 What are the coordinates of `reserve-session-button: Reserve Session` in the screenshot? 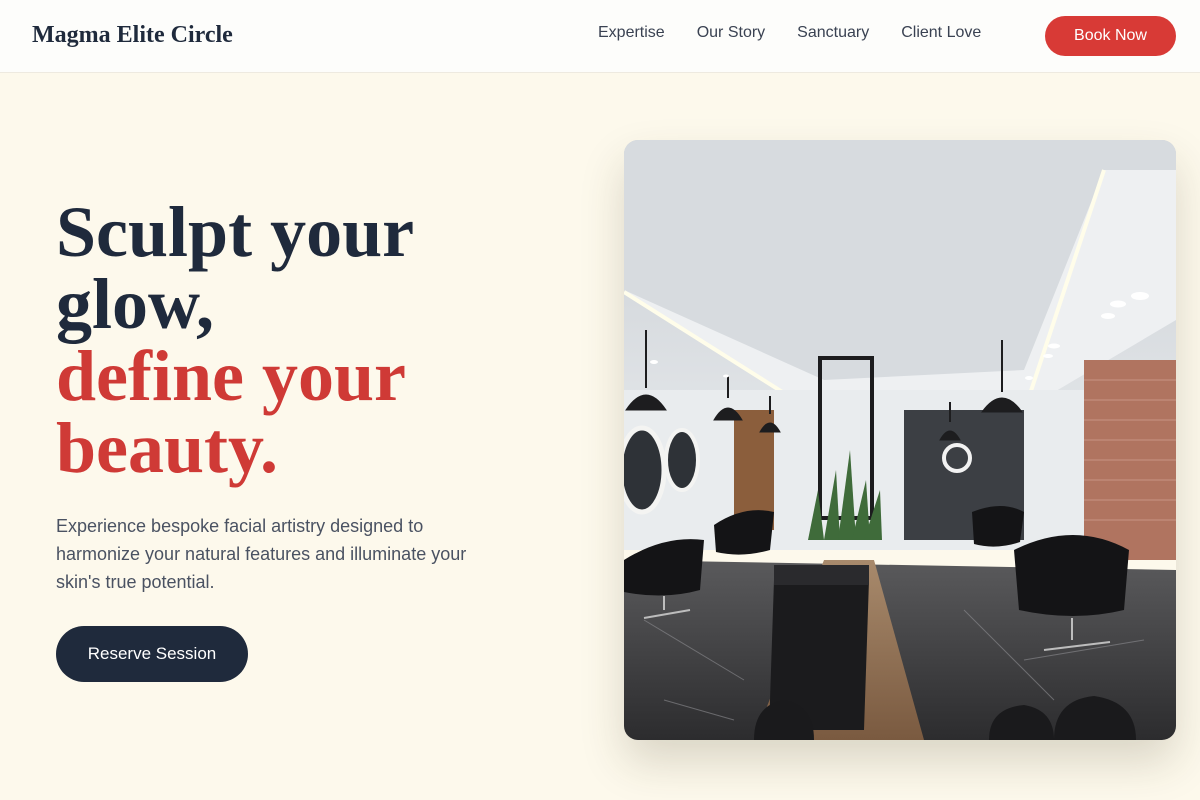 It's located at (152, 654).